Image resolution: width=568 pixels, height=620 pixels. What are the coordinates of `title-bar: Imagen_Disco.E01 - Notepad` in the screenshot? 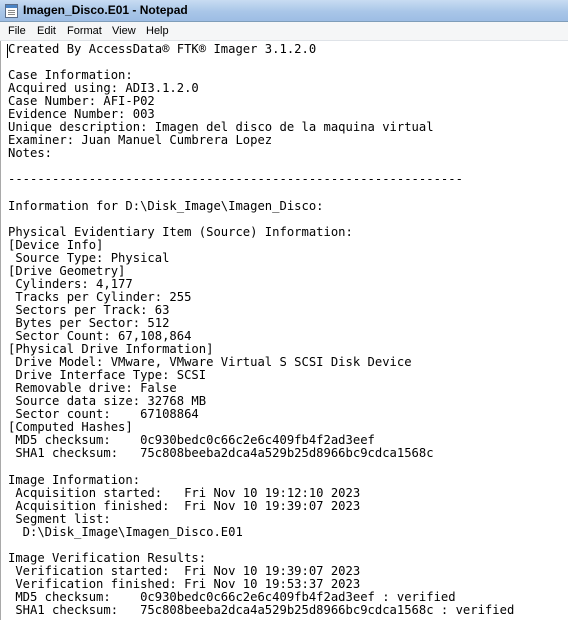 It's located at (284, 11).